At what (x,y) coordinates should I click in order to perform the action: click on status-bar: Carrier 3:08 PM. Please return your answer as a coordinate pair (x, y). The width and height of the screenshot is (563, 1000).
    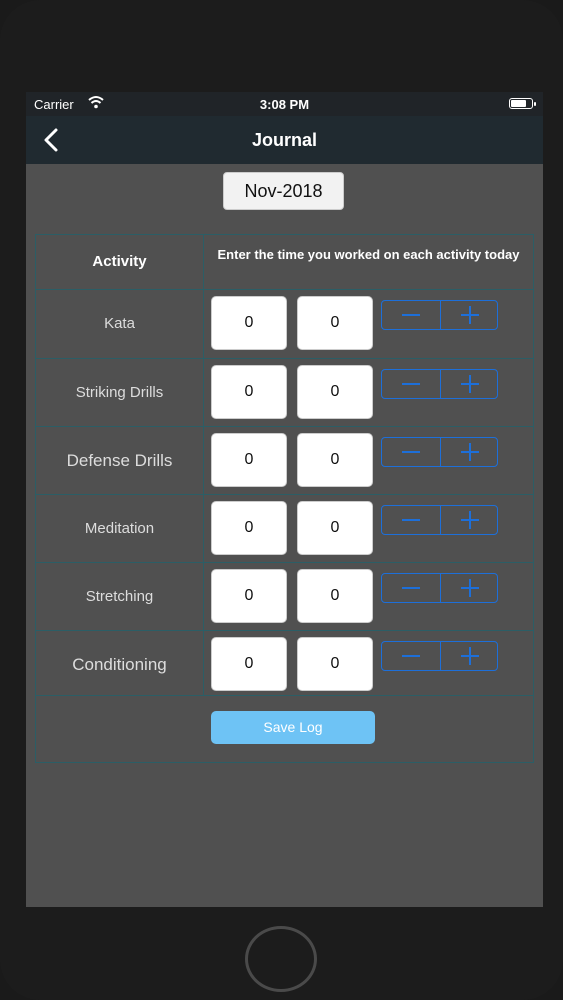
    Looking at the image, I should click on (284, 104).